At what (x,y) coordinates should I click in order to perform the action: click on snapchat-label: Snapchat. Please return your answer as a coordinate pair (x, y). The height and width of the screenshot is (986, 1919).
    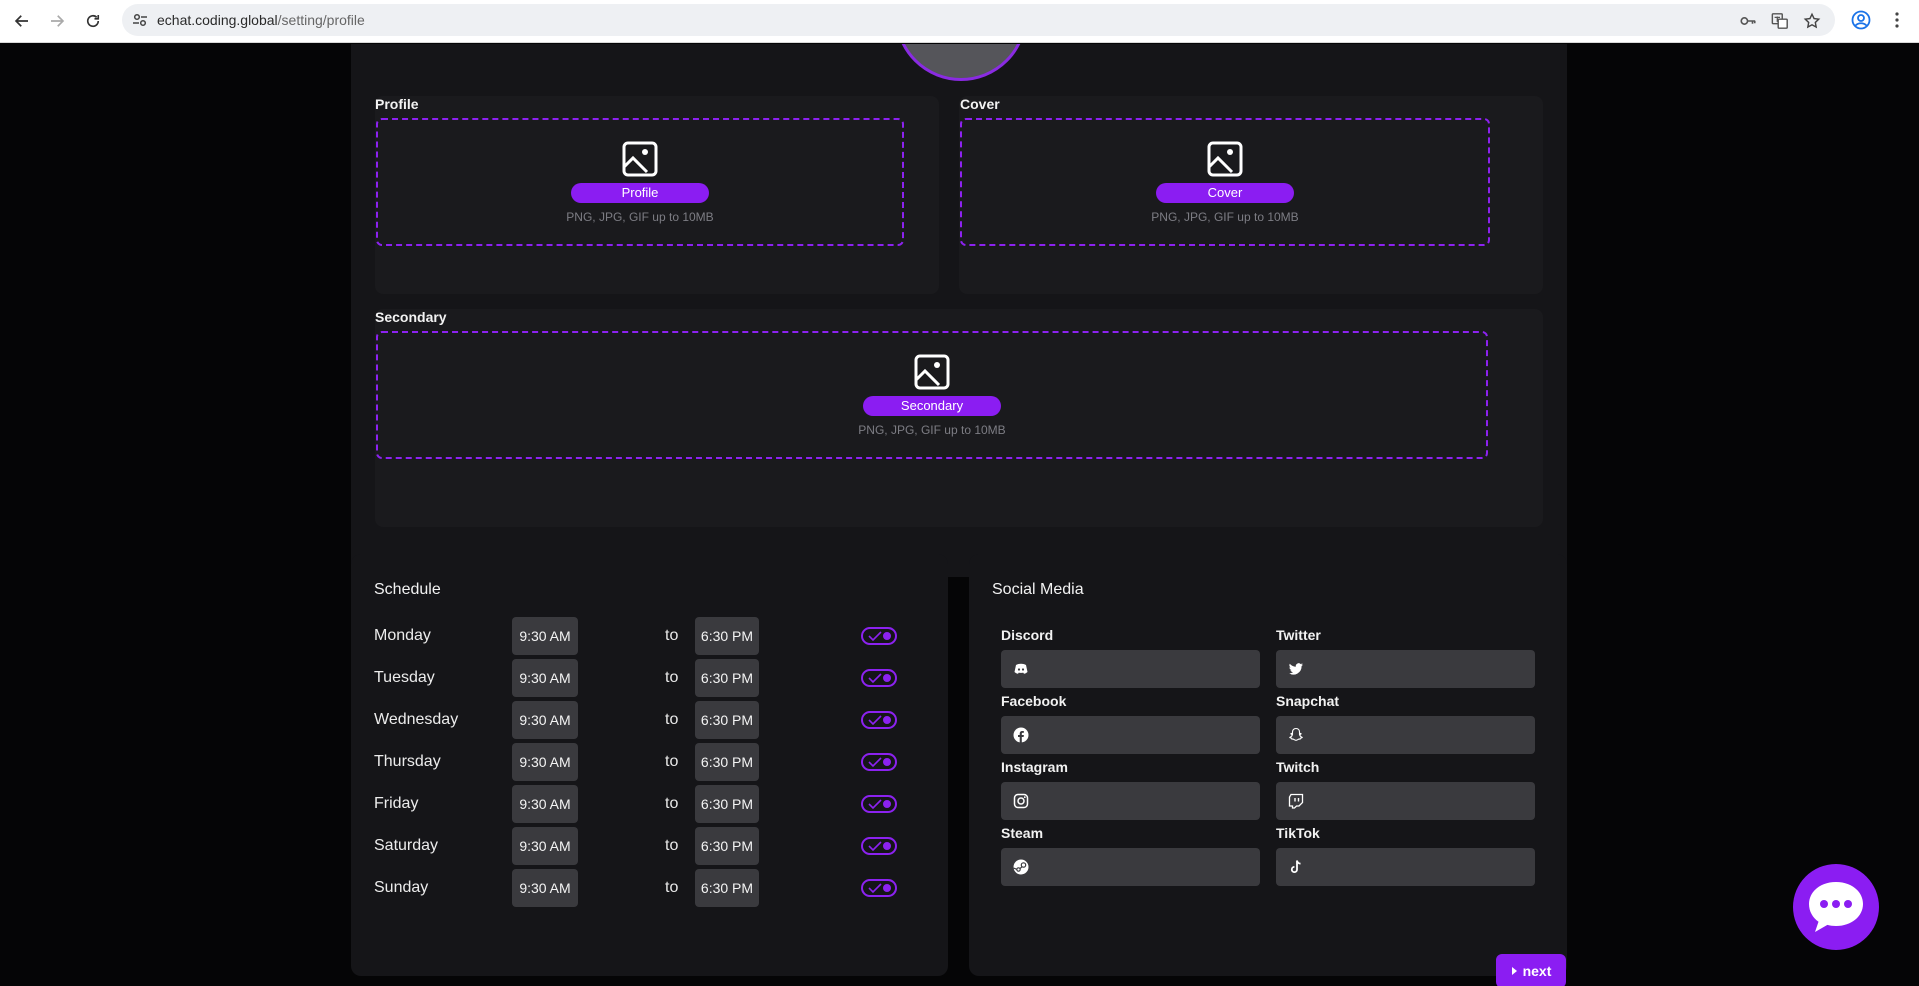
    Looking at the image, I should click on (1308, 701).